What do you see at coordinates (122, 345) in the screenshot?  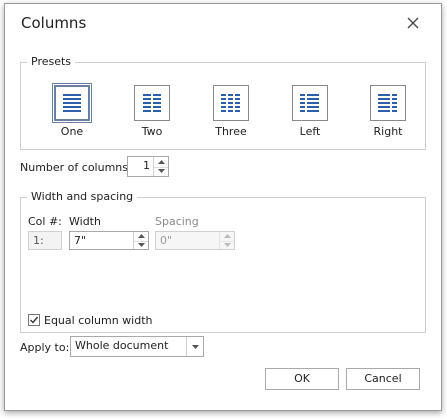 I see `apply-to-value: Whole document` at bounding box center [122, 345].